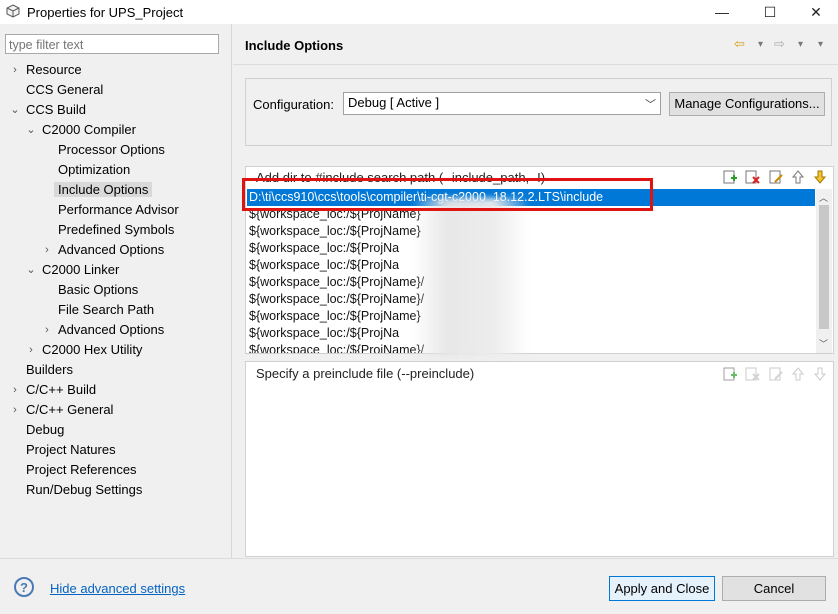 The height and width of the screenshot is (614, 838). What do you see at coordinates (112, 44) in the screenshot?
I see `filter-input` at bounding box center [112, 44].